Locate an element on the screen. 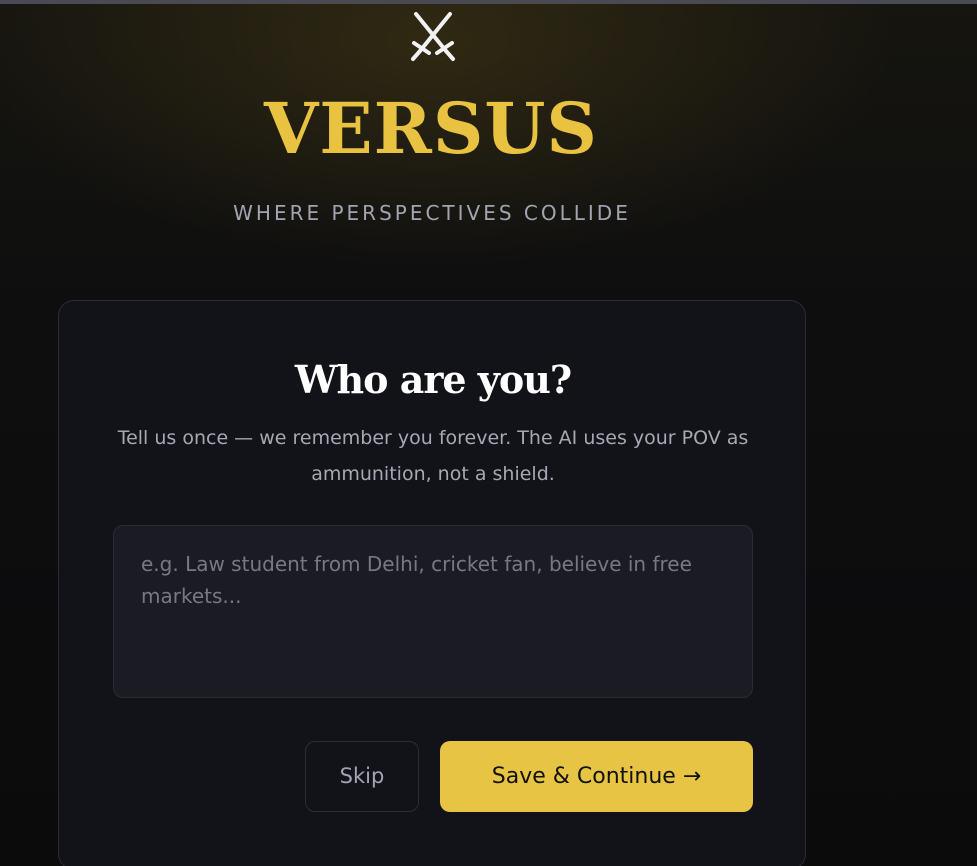 This screenshot has width=977, height=866. onboarding-heading: Who are you? is located at coordinates (433, 379).